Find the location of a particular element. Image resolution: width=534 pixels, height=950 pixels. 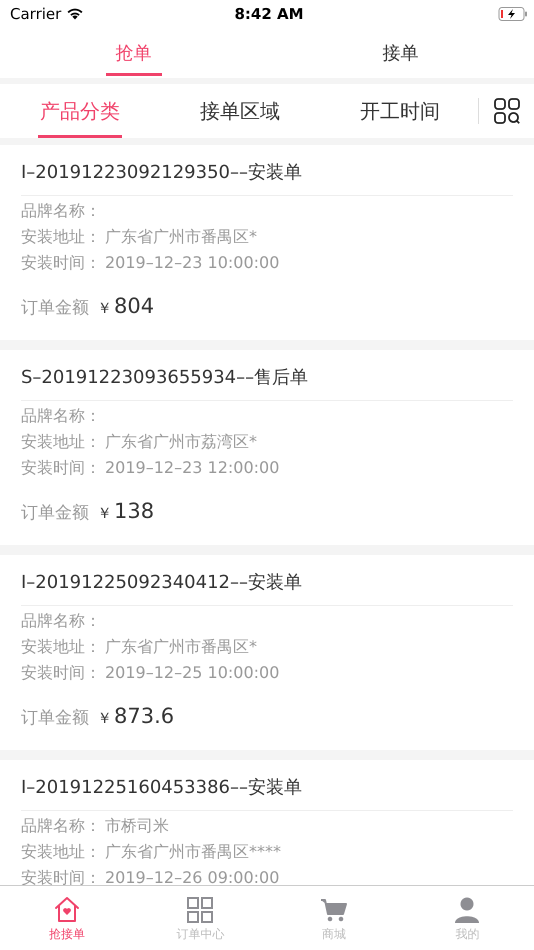

field-value: 2019–12–23 12:00:00 is located at coordinates (192, 467).